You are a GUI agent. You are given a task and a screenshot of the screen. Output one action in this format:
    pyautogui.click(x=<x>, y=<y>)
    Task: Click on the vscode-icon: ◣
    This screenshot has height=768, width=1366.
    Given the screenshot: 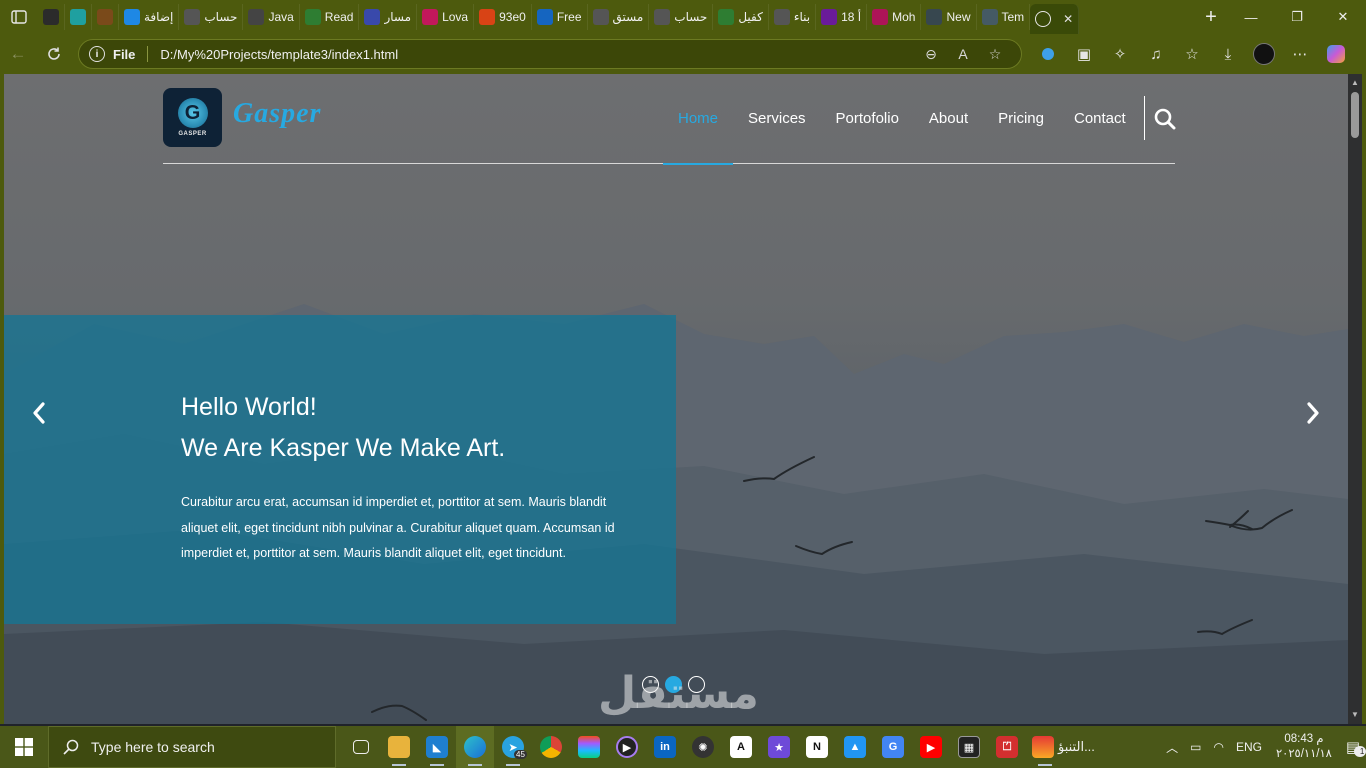 What is the action you would take?
    pyautogui.click(x=437, y=747)
    